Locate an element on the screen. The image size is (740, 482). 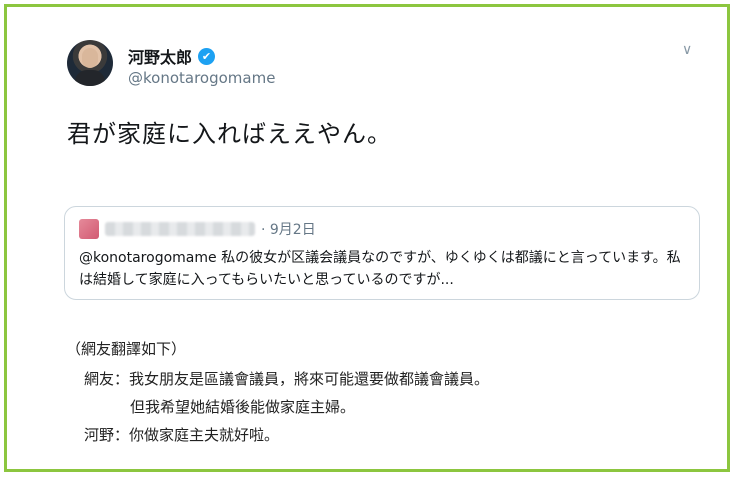
tweet-text: 君が家庭に入ればええやん。 is located at coordinates (229, 134).